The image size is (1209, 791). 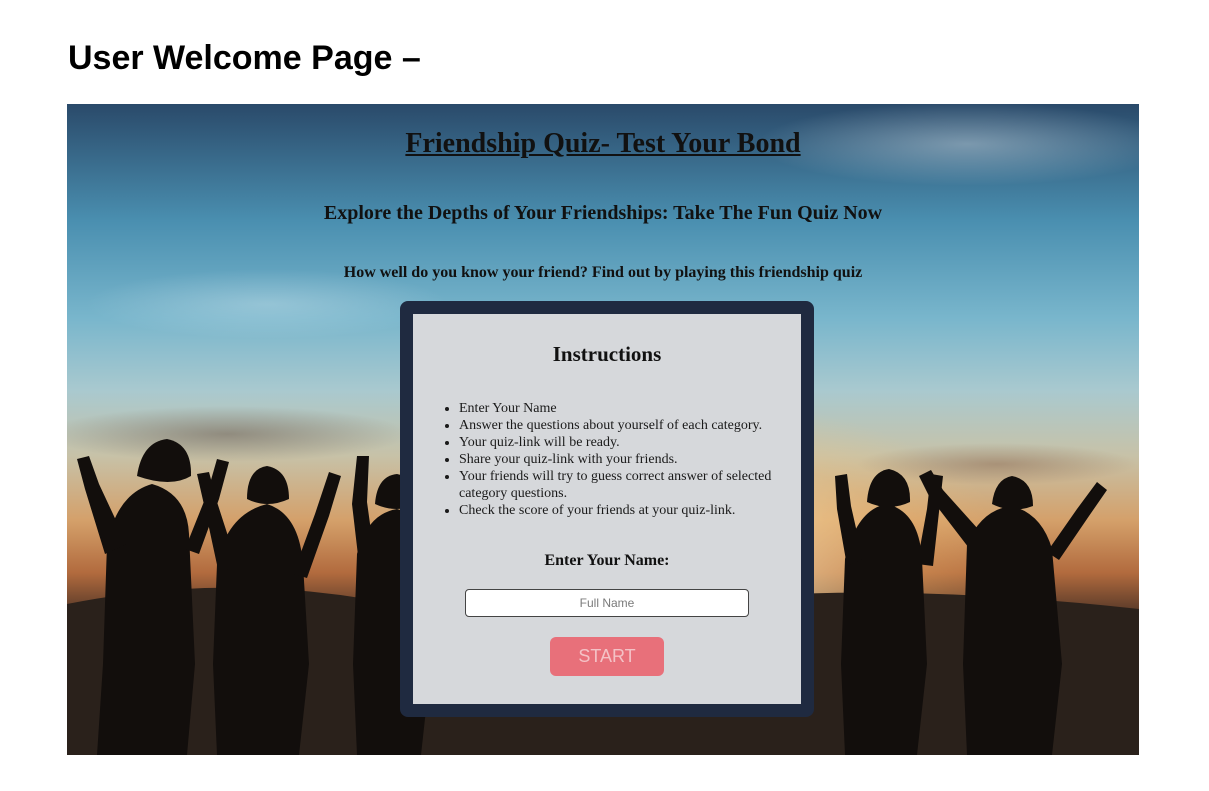 What do you see at coordinates (607, 560) in the screenshot?
I see `name-label: Enter Your Name:` at bounding box center [607, 560].